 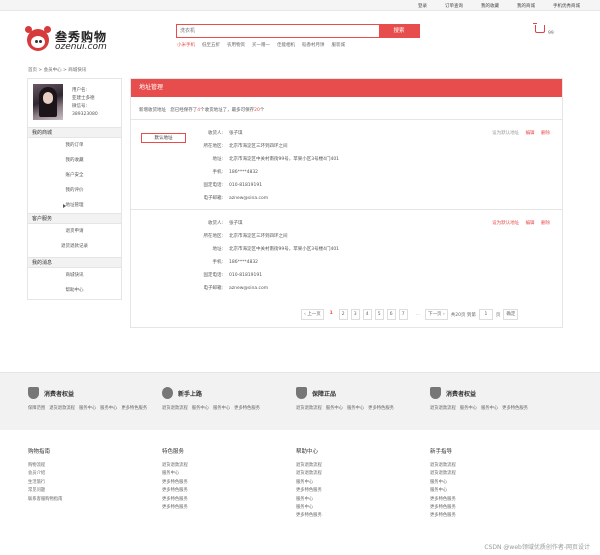 What do you see at coordinates (539, 28) in the screenshot?
I see `cart-icon` at bounding box center [539, 28].